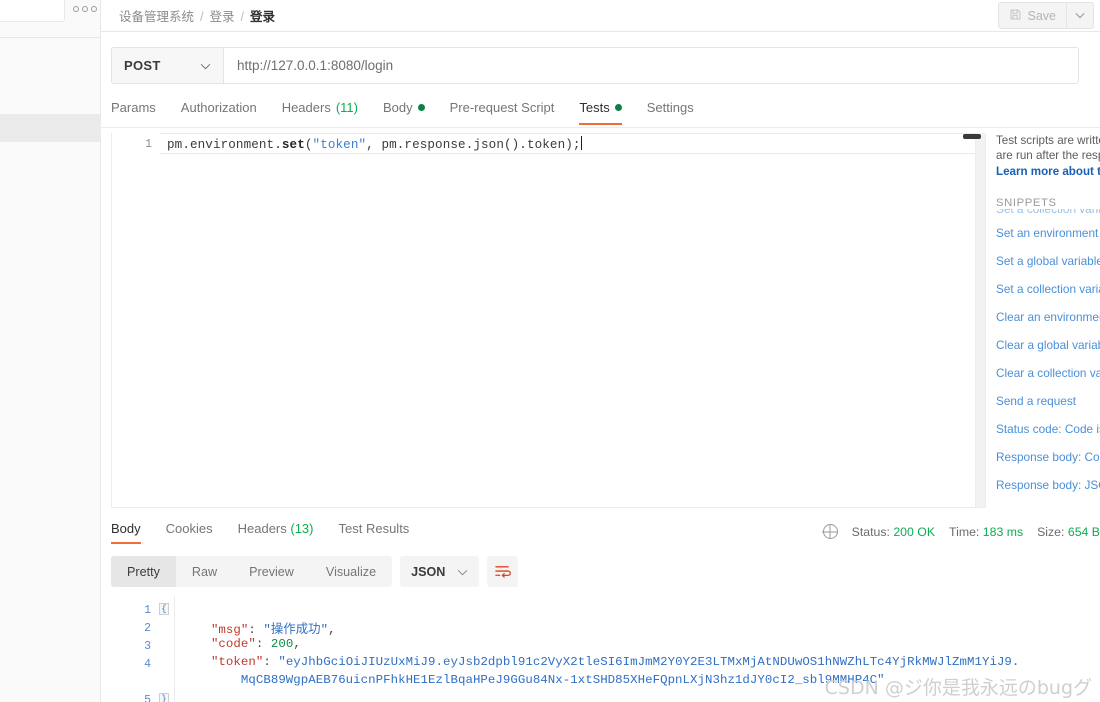 The width and height of the screenshot is (1100, 702). What do you see at coordinates (1048, 401) in the screenshot?
I see `snippet-item-send-a-request: Send a request` at bounding box center [1048, 401].